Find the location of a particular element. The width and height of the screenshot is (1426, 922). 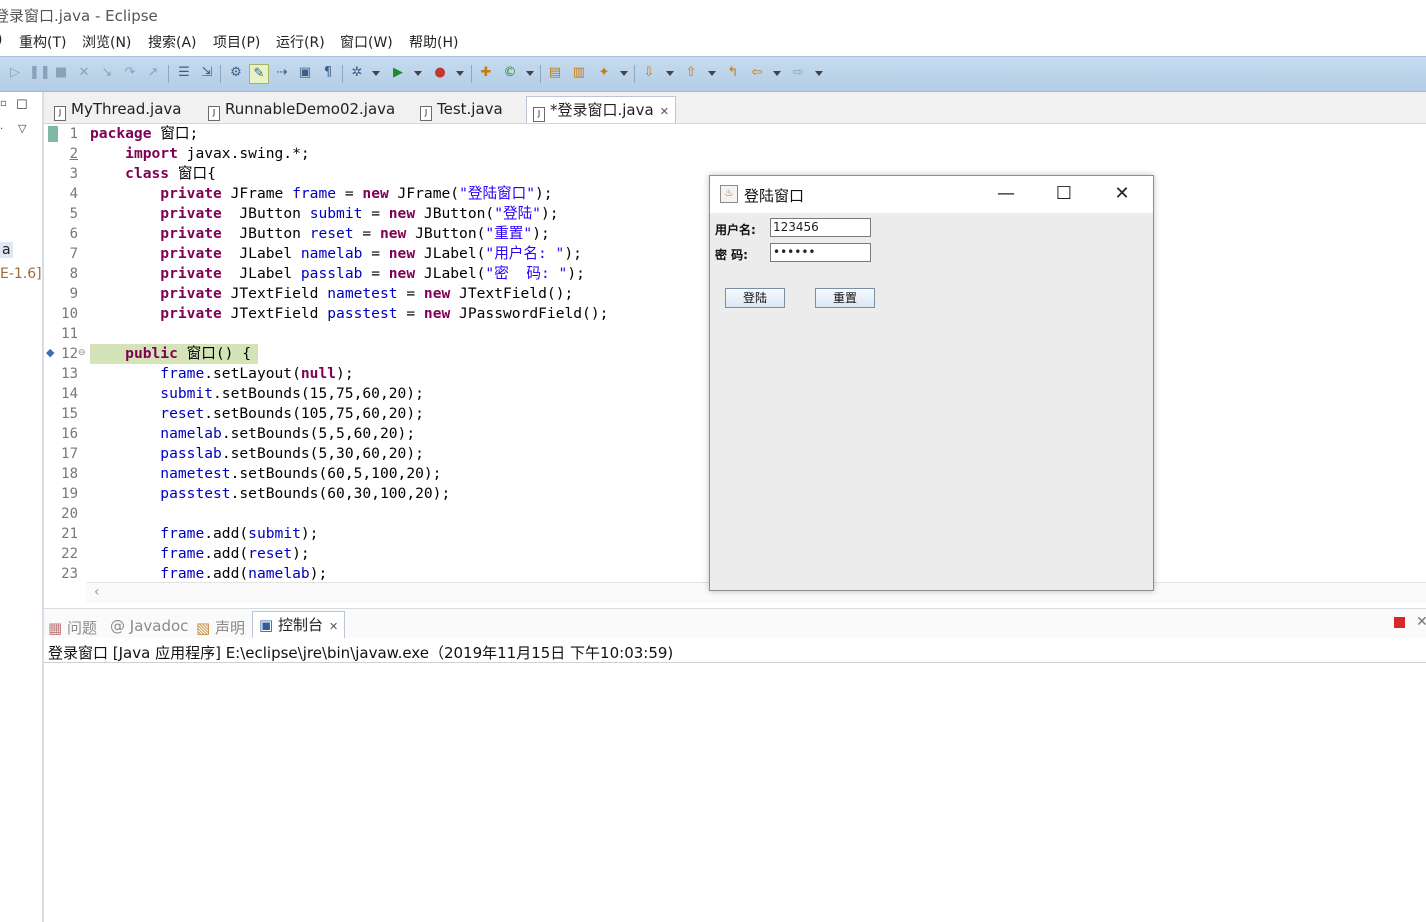

show-whitespace-icon: ▣ is located at coordinates (305, 73).